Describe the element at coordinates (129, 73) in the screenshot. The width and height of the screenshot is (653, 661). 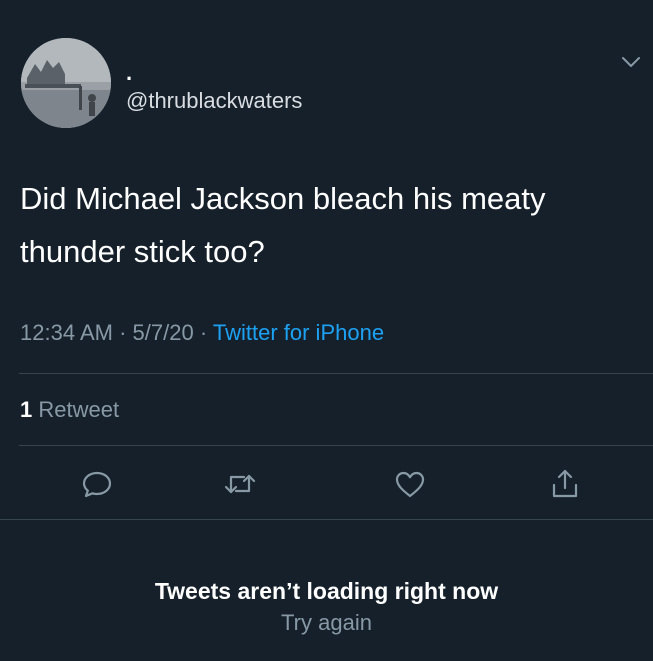
I see `display-name: .` at that location.